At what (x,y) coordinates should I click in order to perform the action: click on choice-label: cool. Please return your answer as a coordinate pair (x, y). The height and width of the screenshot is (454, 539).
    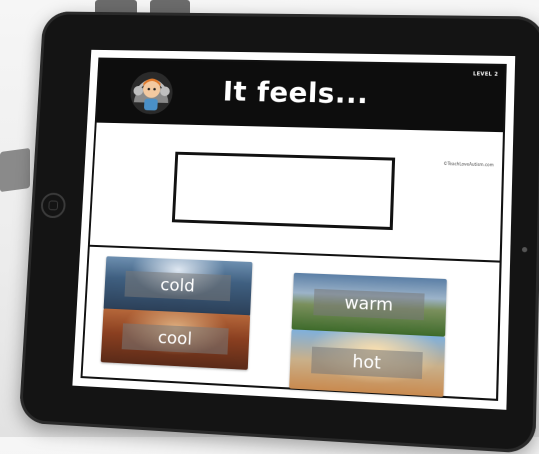
    Looking at the image, I should click on (175, 339).